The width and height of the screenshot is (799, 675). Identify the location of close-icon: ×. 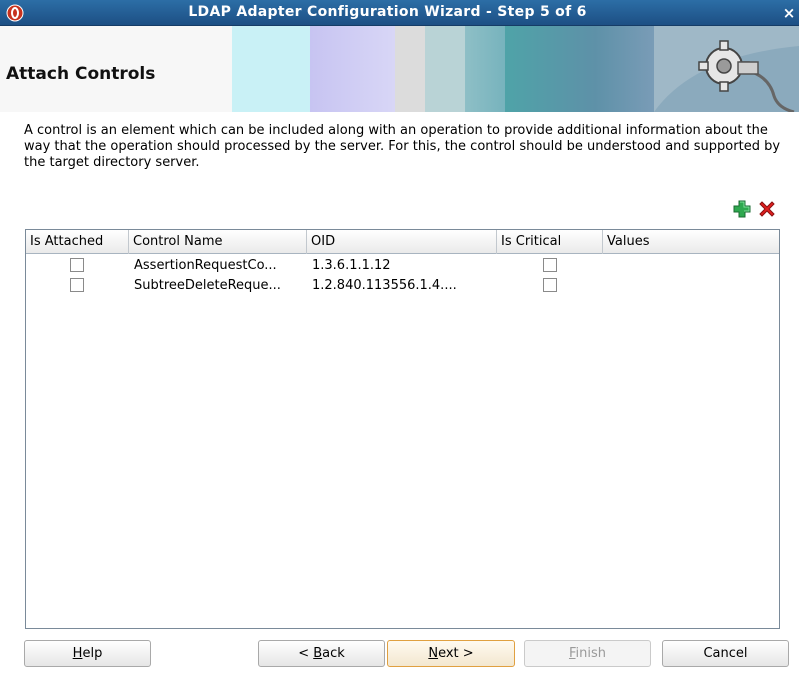
(789, 13).